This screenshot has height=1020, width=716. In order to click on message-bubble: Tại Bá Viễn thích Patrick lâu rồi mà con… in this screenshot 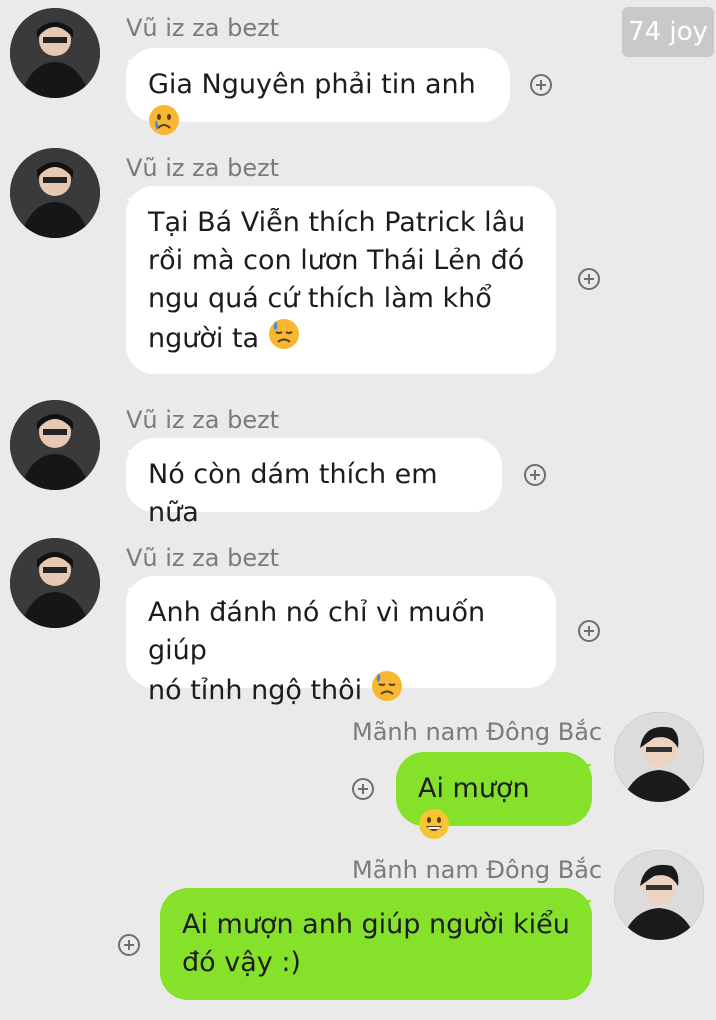, I will do `click(341, 280)`.